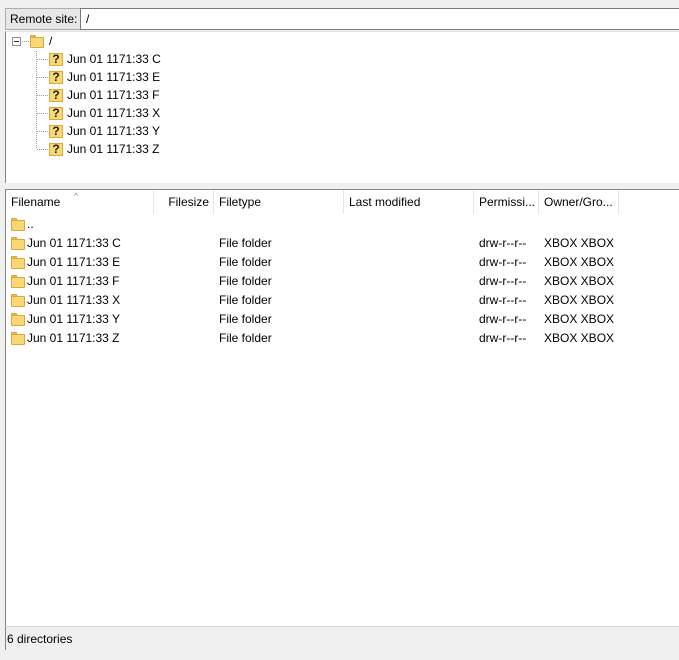 Image resolution: width=679 pixels, height=660 pixels. I want to click on remote-path-input: /, so click(379, 19).